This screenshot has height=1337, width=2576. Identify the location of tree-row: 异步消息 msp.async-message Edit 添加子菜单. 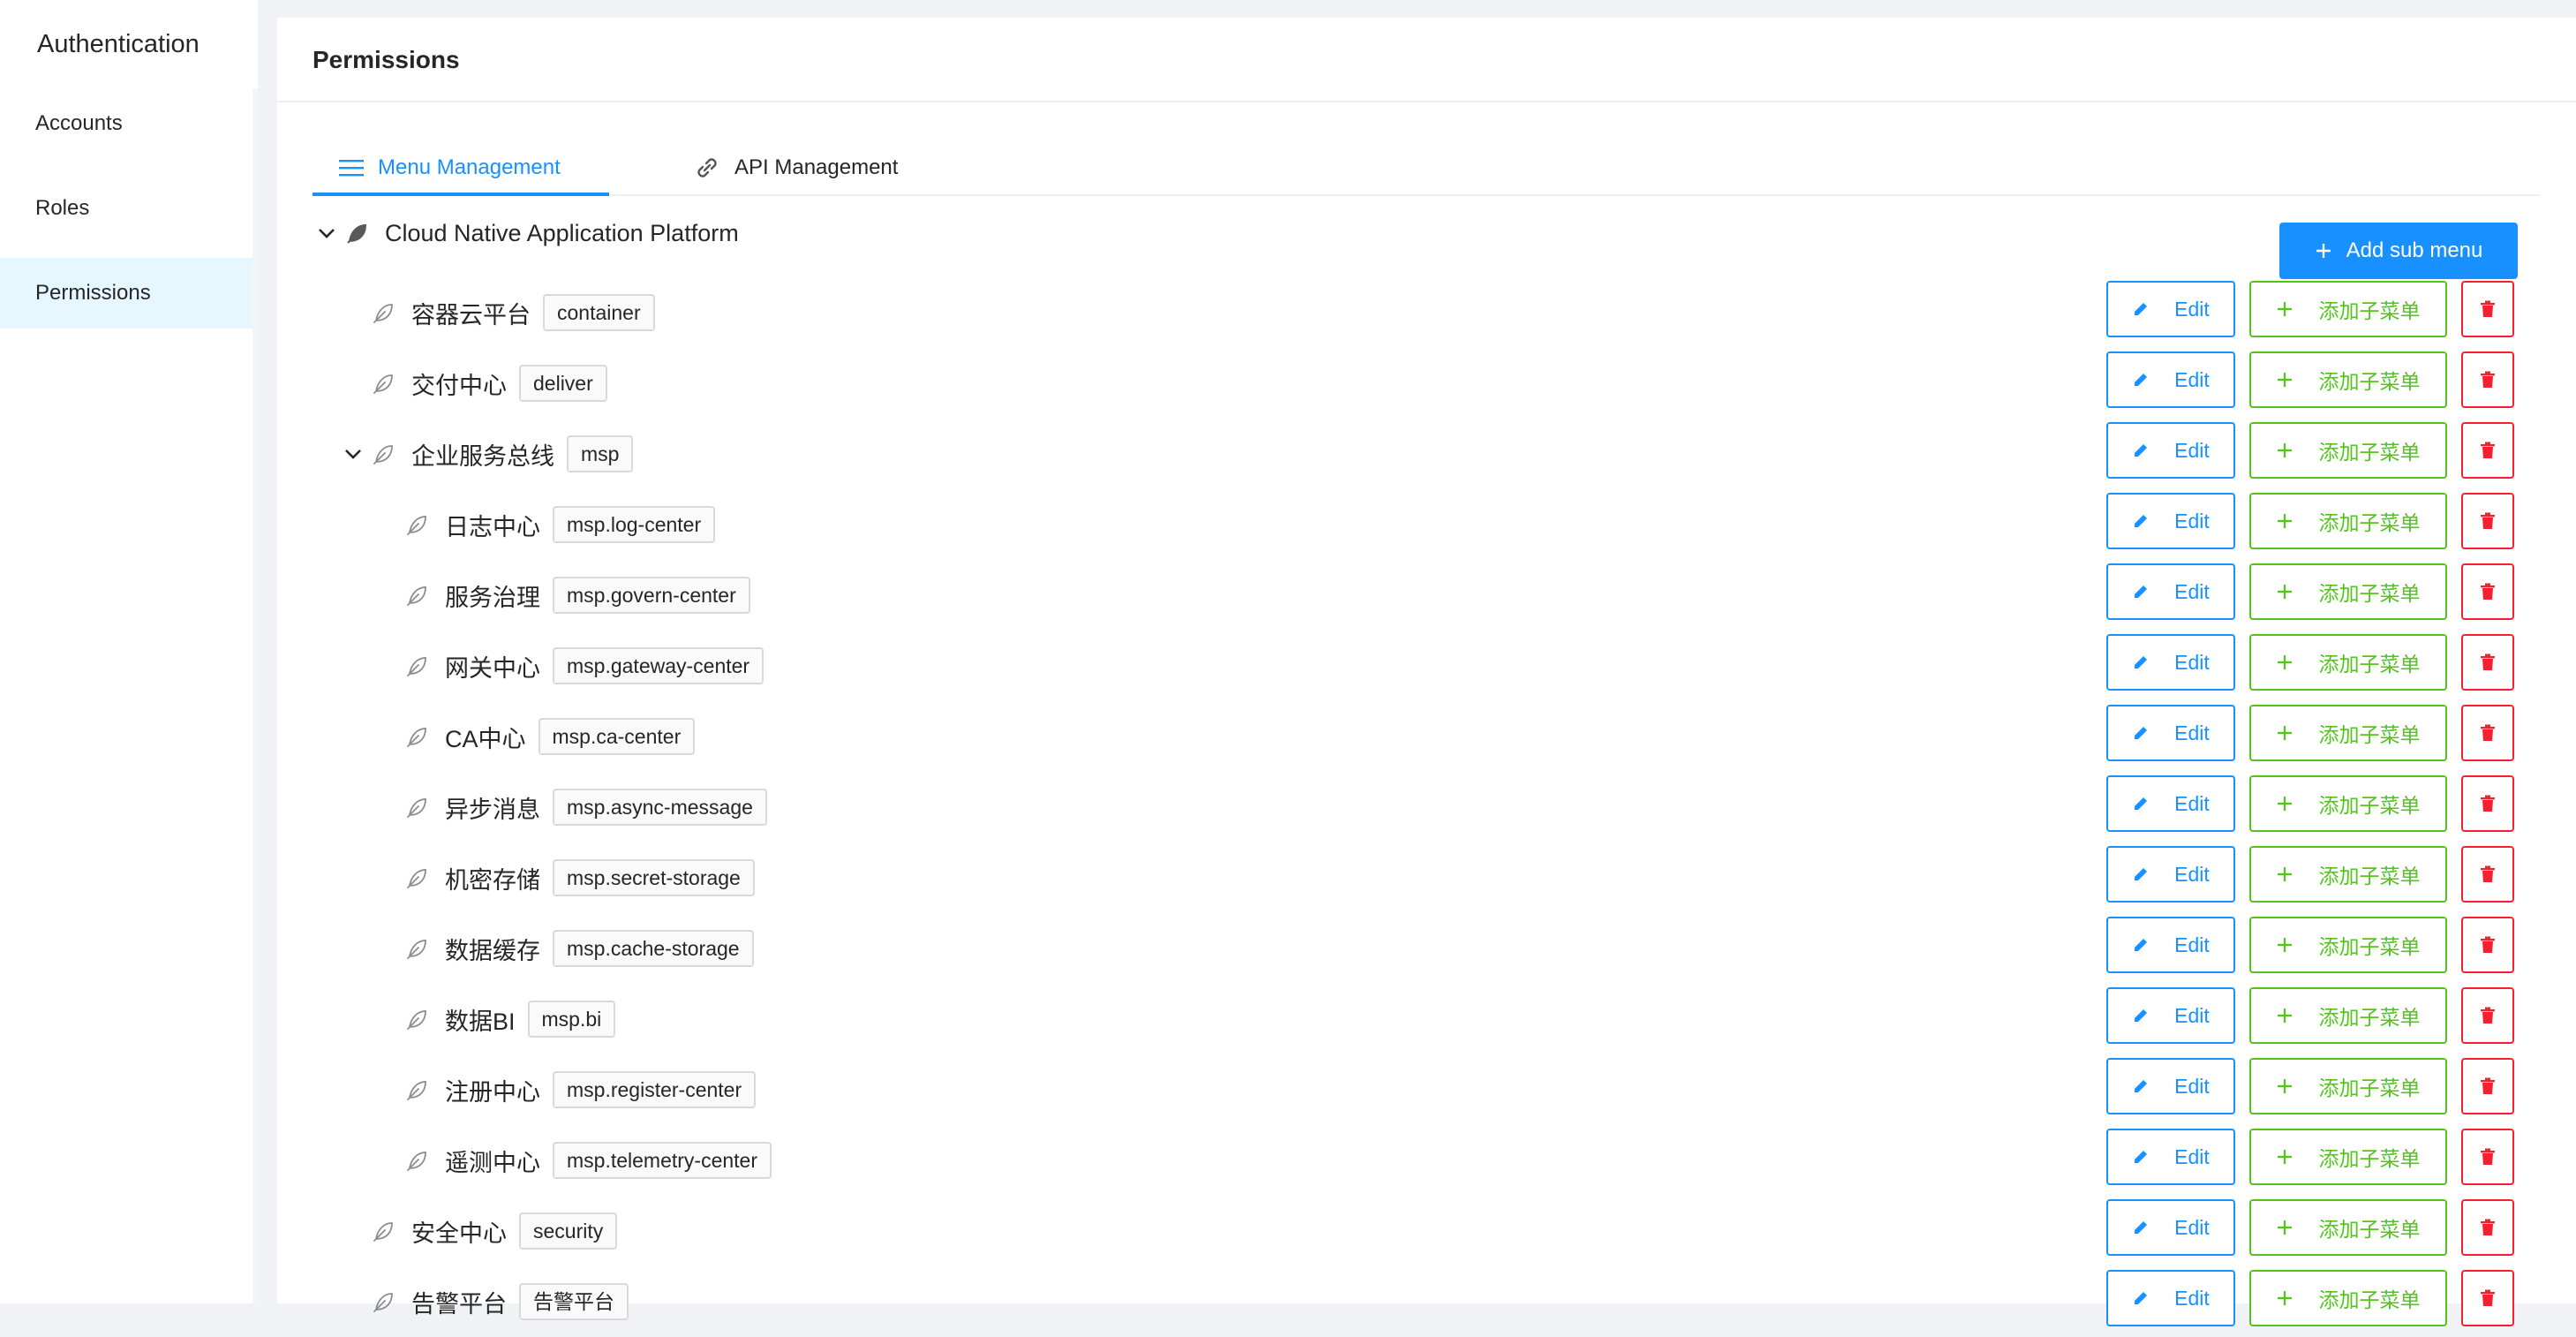
(1427, 807).